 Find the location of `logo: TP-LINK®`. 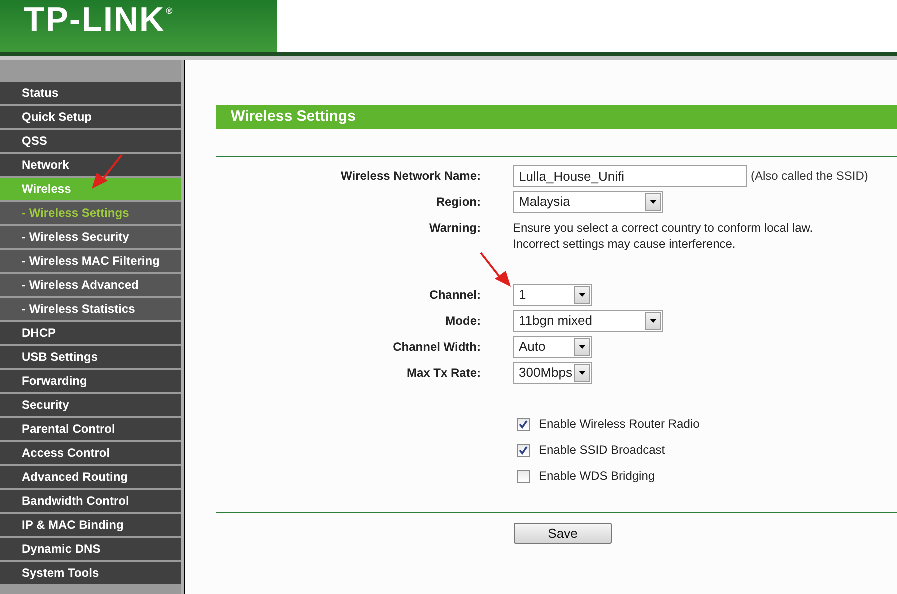

logo: TP-LINK® is located at coordinates (99, 20).